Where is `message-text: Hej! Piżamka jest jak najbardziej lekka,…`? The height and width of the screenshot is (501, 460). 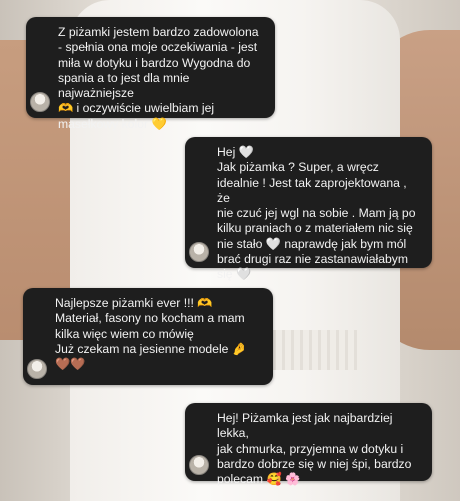
message-text: Hej! Piżamka jest jak najbardziej lekka,… is located at coordinates (314, 449).